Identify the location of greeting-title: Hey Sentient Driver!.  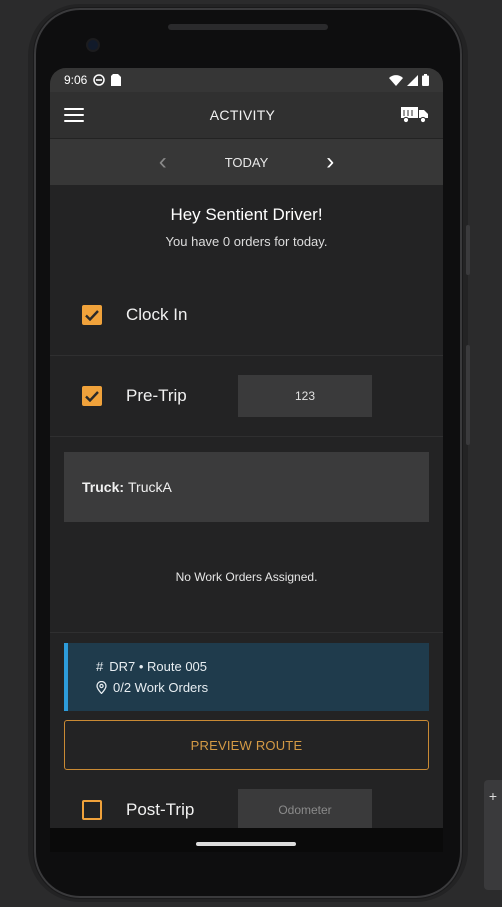
(246, 214).